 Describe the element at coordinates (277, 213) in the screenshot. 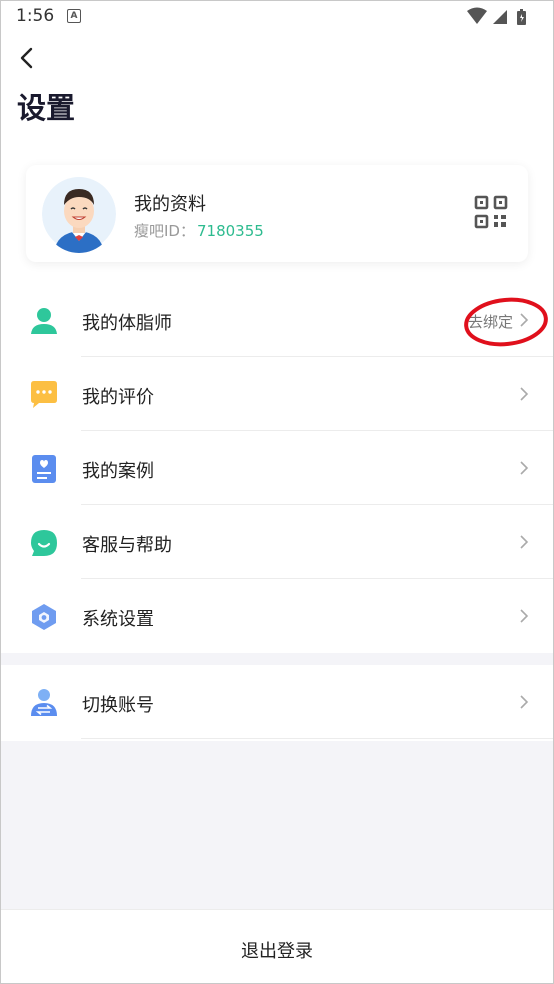

I see `profile-card: 我的资料 瘦吧ID： 7180355` at that location.